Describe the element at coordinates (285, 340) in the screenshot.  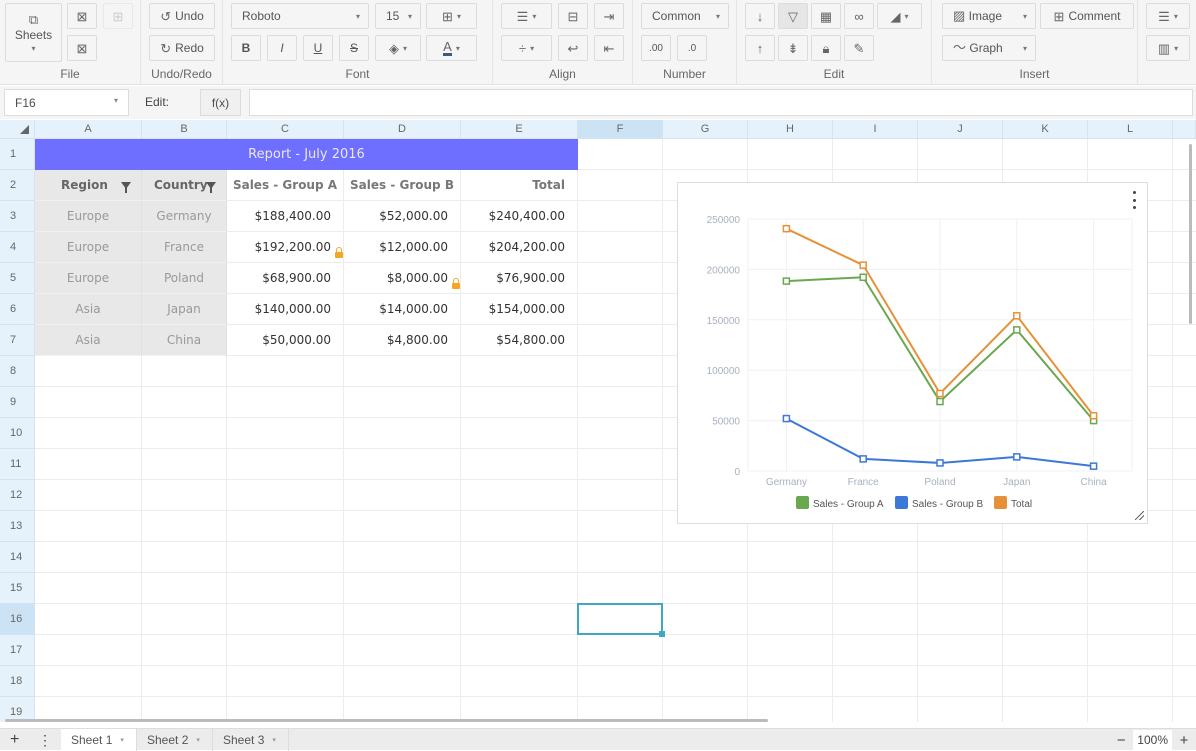
I see `data-cell: $50,000.00` at that location.